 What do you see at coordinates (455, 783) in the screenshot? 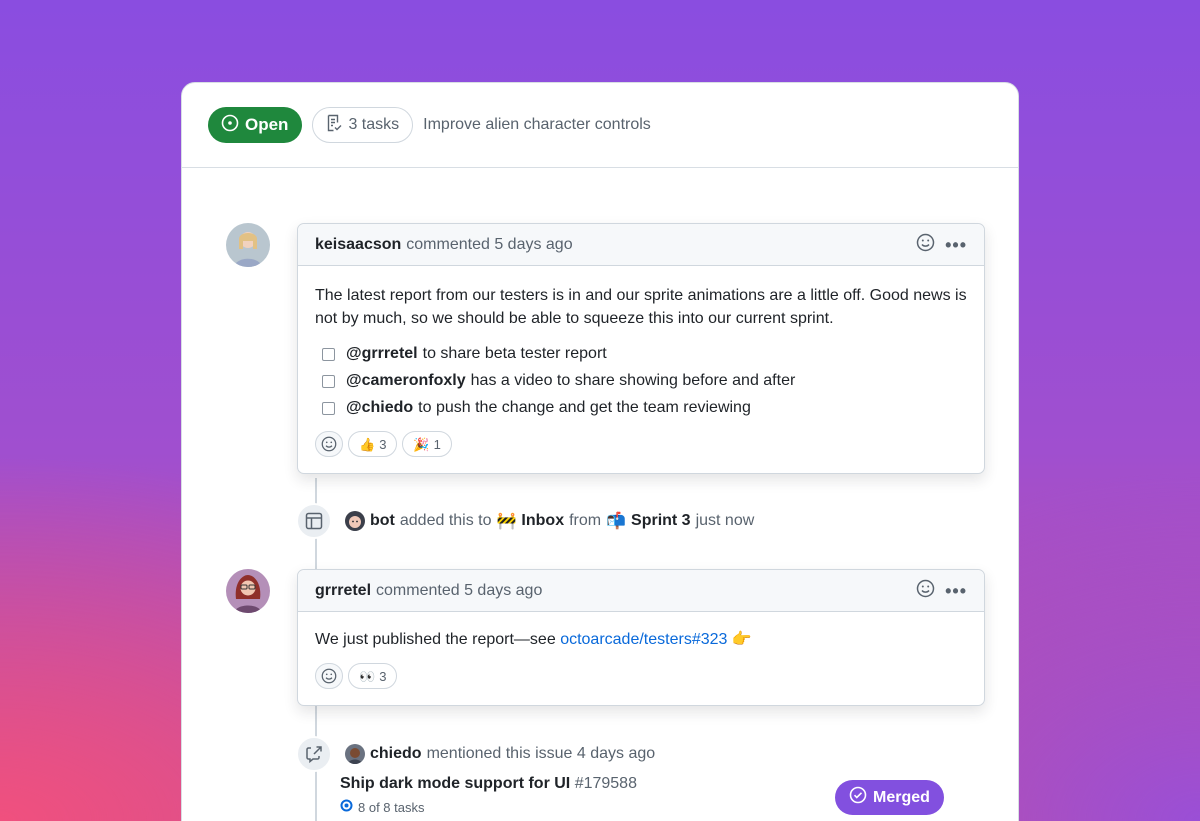
I see `referenced-pr-name: Ship dark mode support for UI` at bounding box center [455, 783].